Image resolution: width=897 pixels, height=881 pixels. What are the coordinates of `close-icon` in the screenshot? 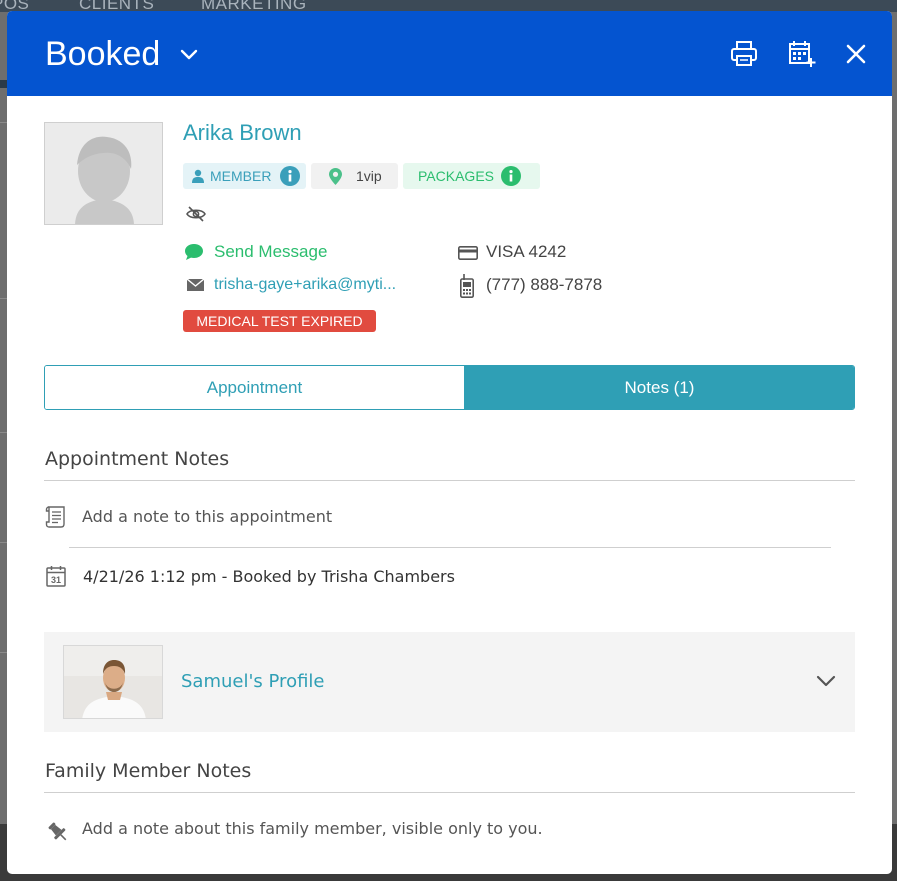 It's located at (856, 54).